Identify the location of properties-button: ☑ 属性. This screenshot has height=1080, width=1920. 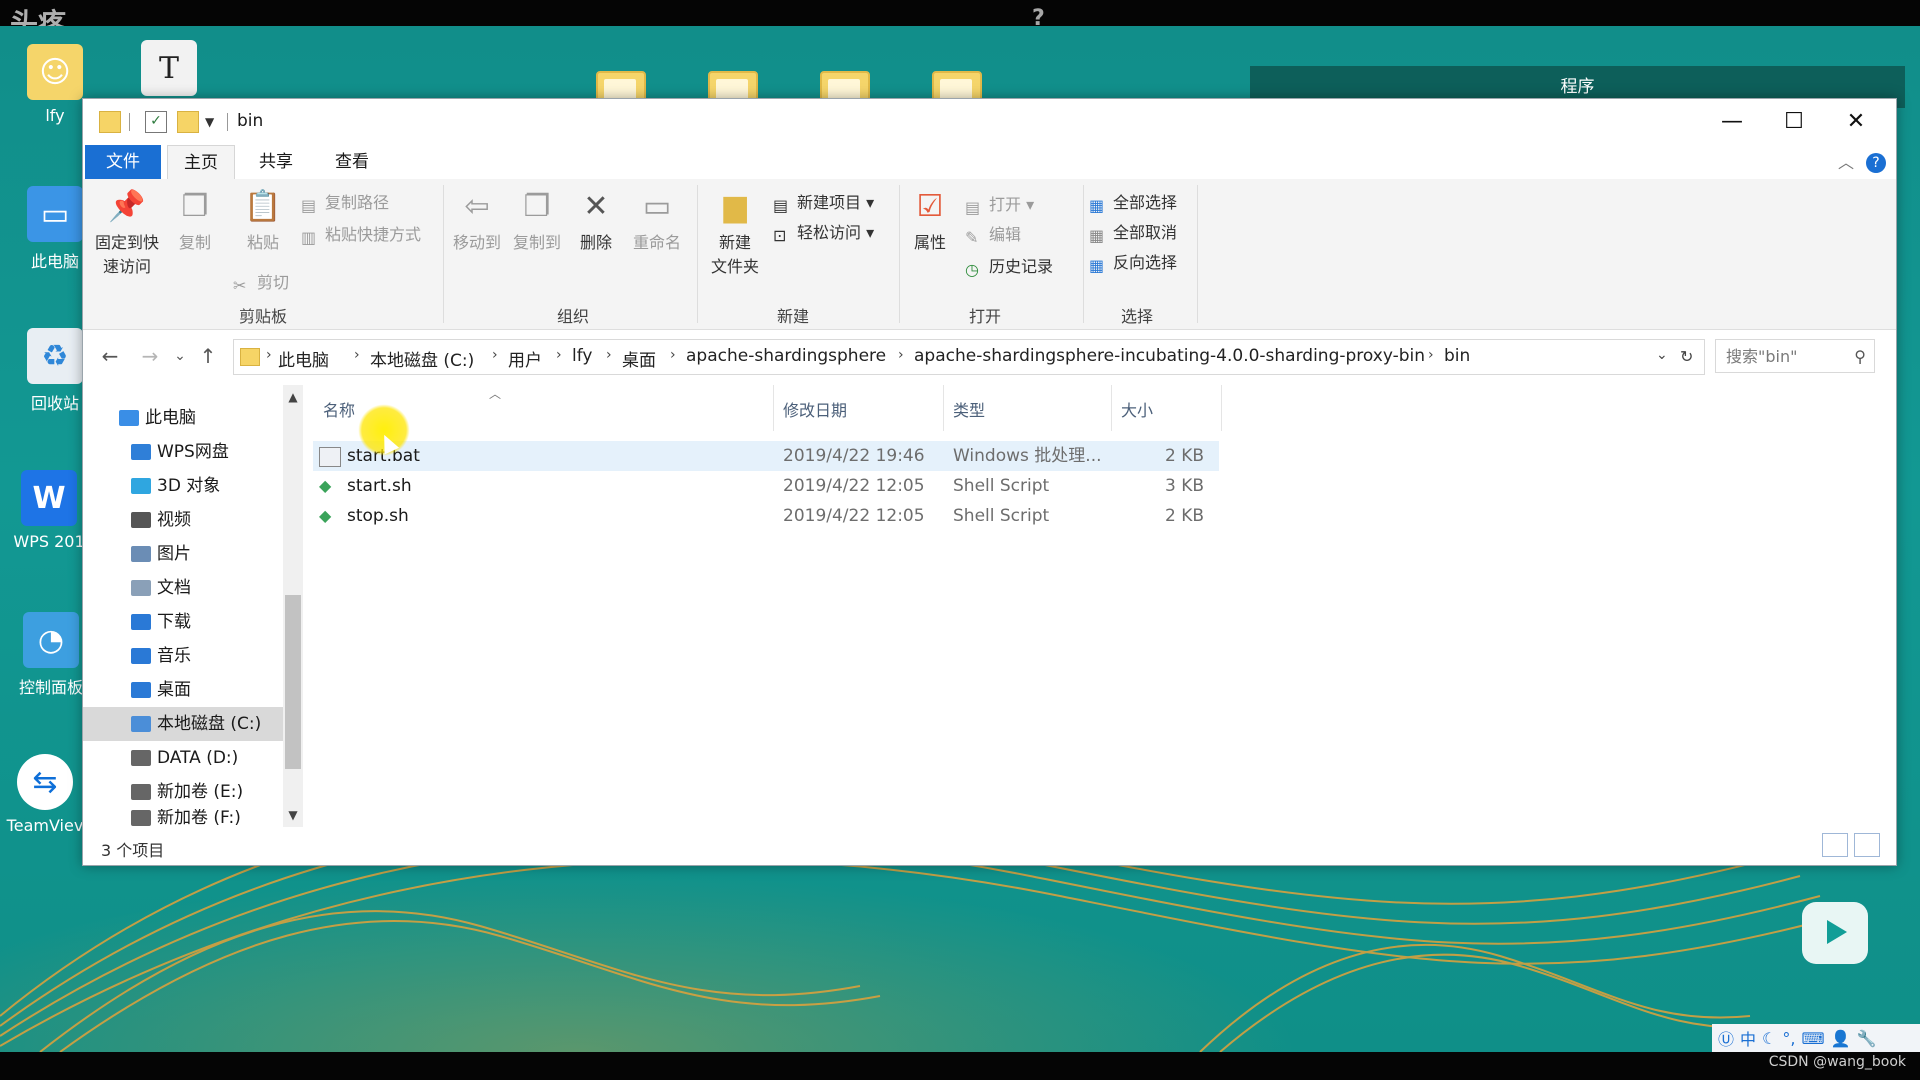
(930, 220).